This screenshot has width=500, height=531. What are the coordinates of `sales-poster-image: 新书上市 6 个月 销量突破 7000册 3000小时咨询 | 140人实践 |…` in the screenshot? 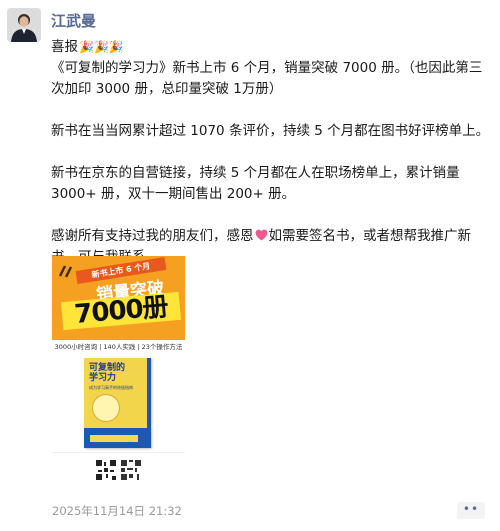 It's located at (118, 305).